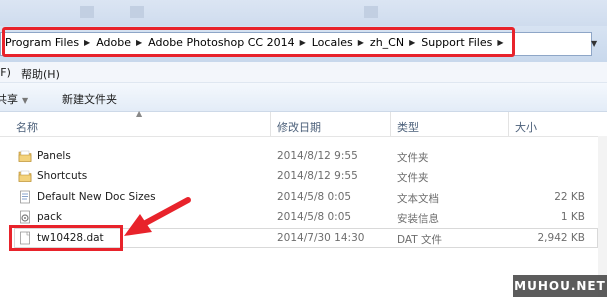  I want to click on breadcrumb-item: Program Files ▶, so click(50, 42).